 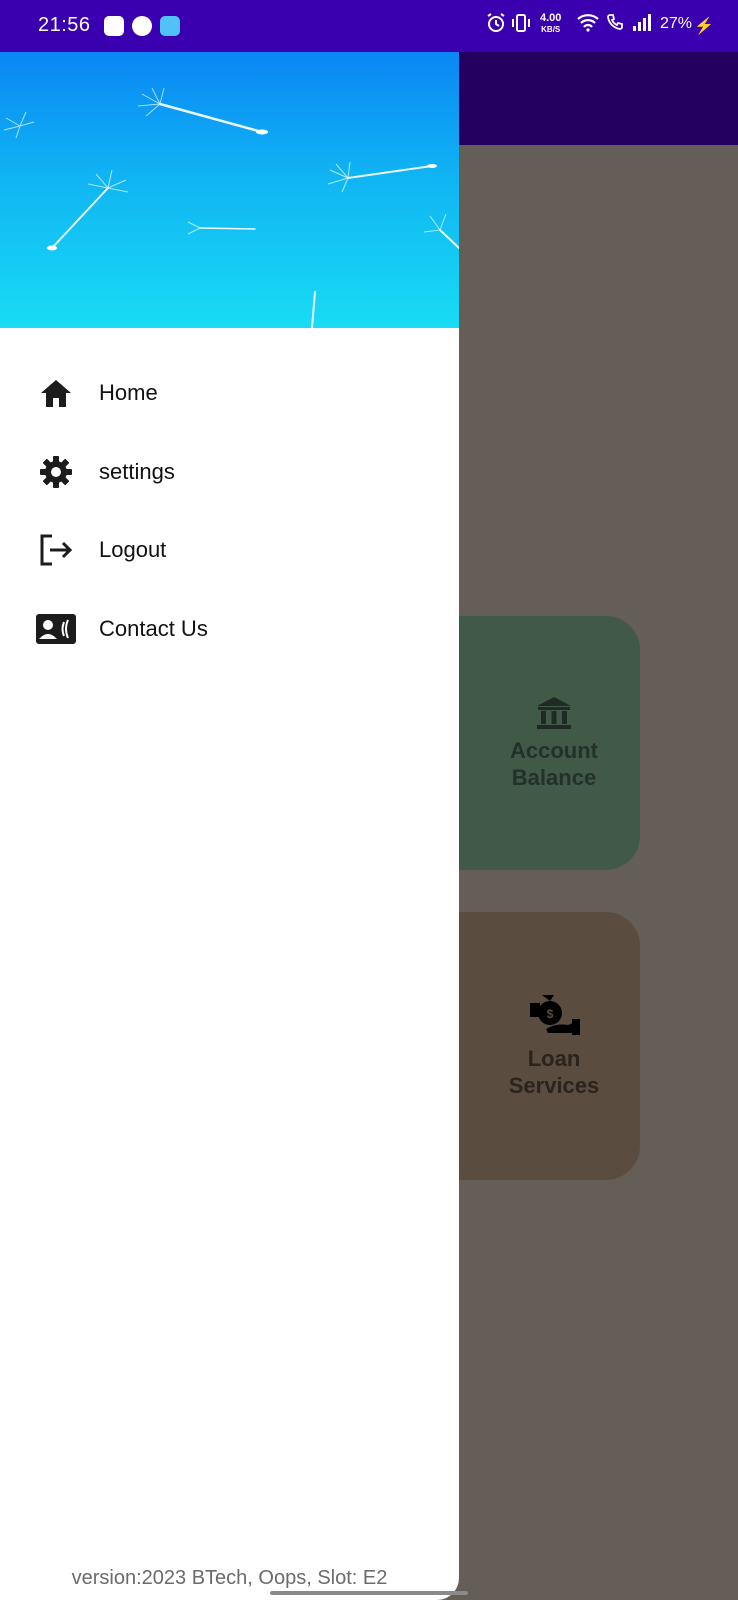 I want to click on loan-services-label-line2: Services, so click(x=554, y=1085).